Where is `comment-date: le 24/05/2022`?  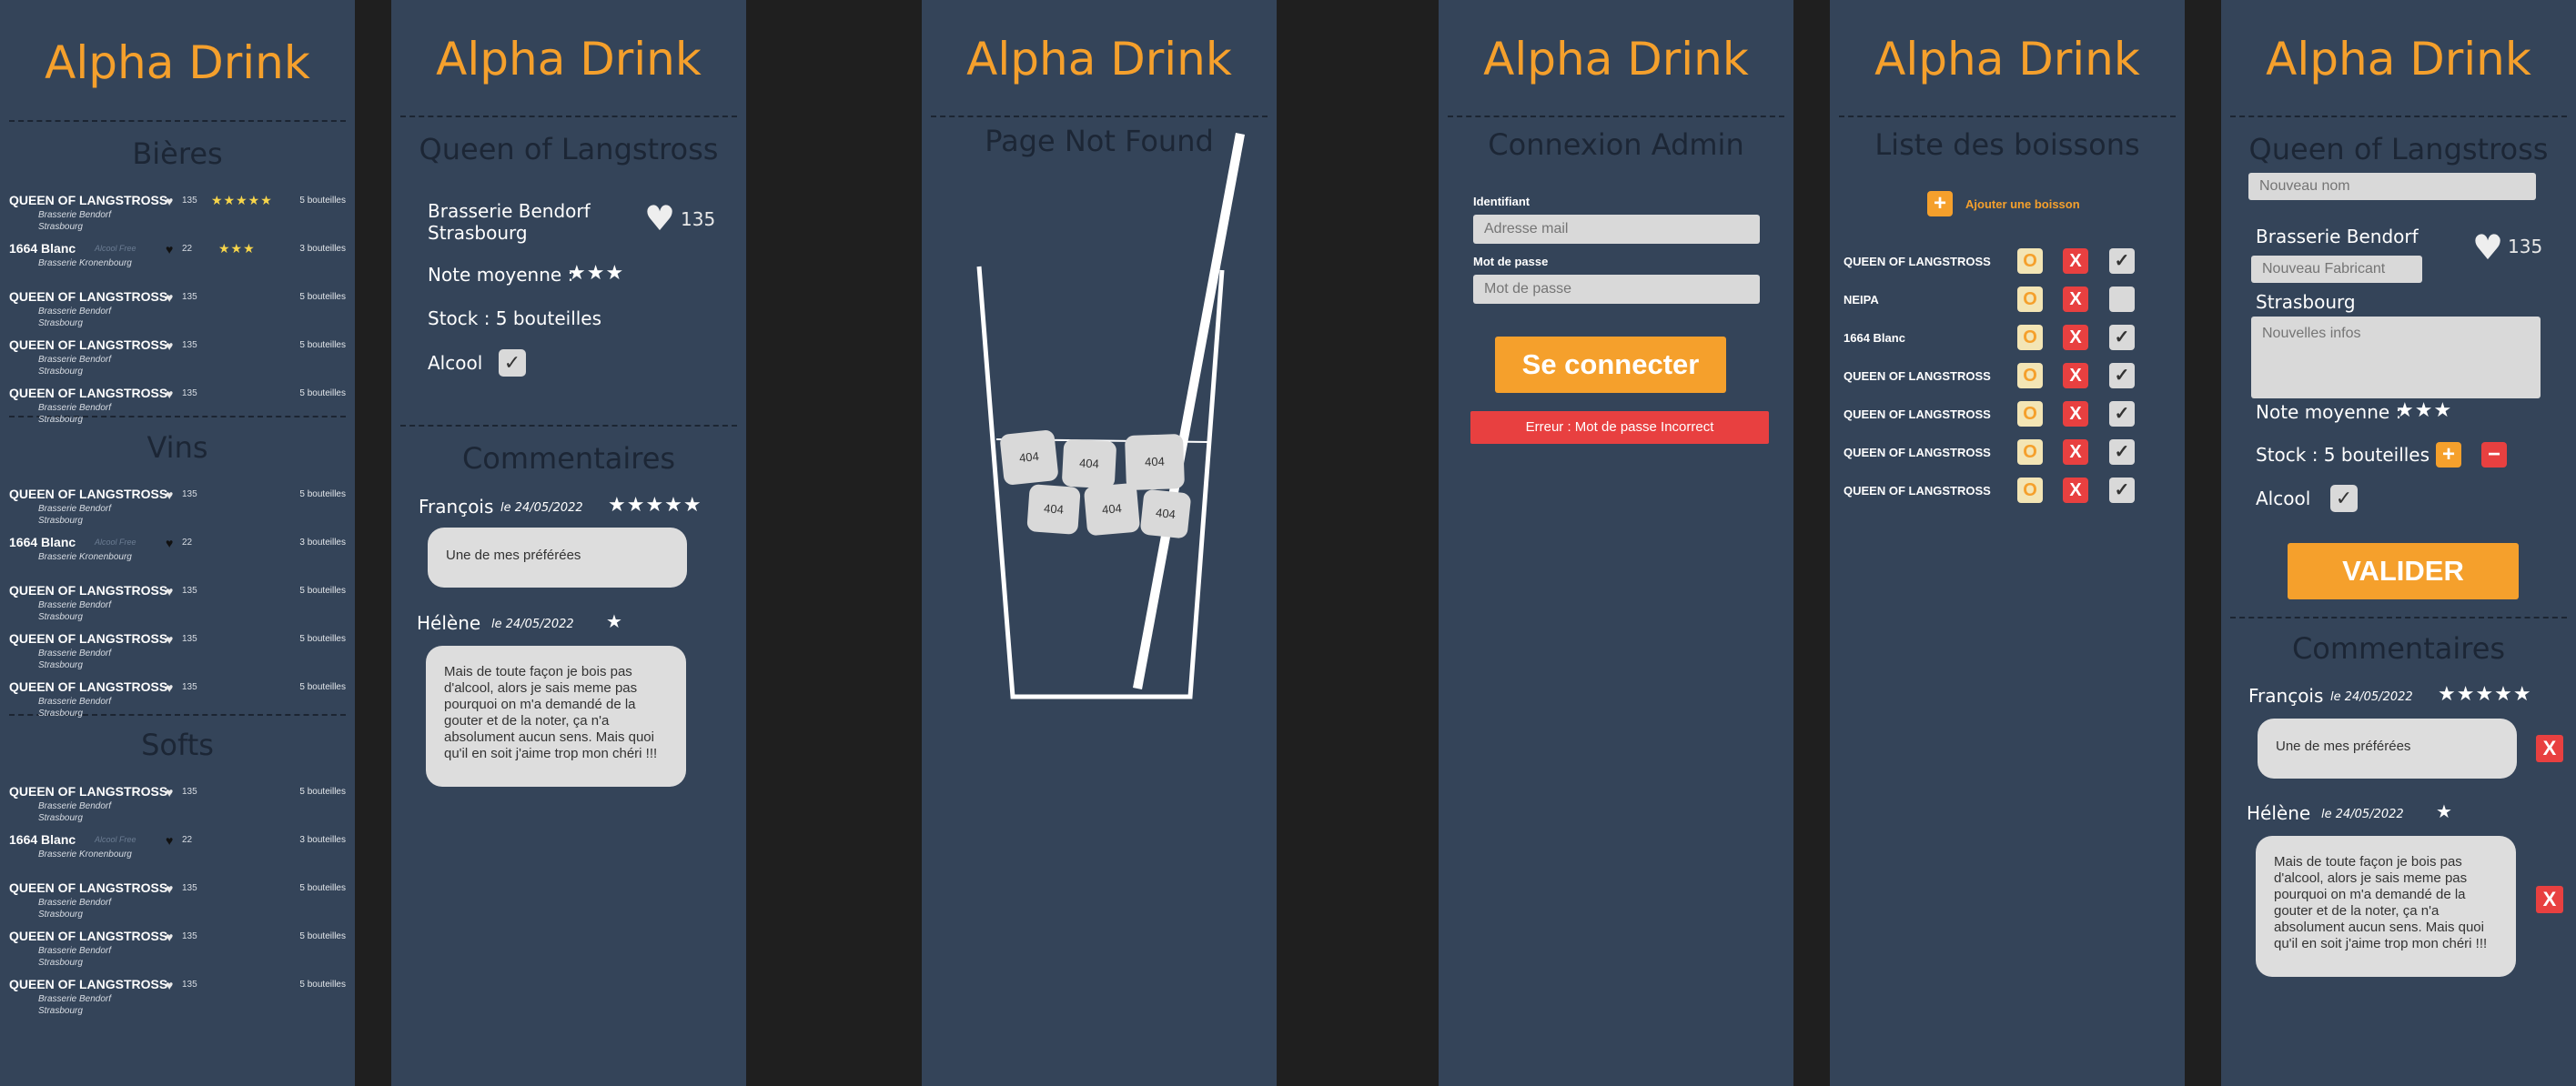 comment-date: le 24/05/2022 is located at coordinates (2371, 697).